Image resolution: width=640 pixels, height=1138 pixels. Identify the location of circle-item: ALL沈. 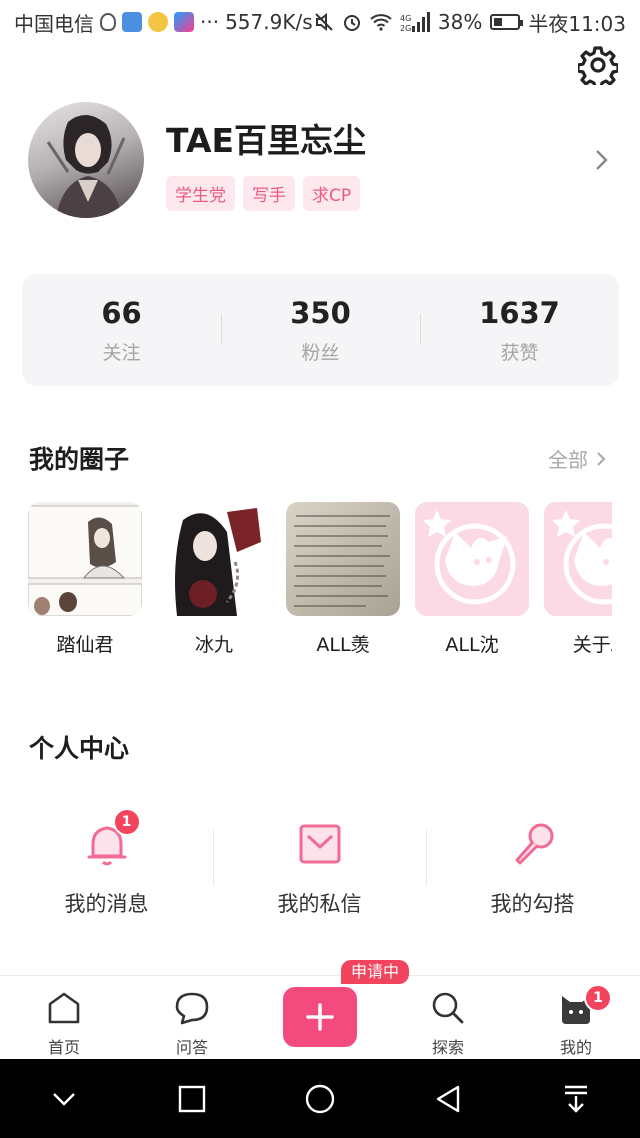
(472, 582).